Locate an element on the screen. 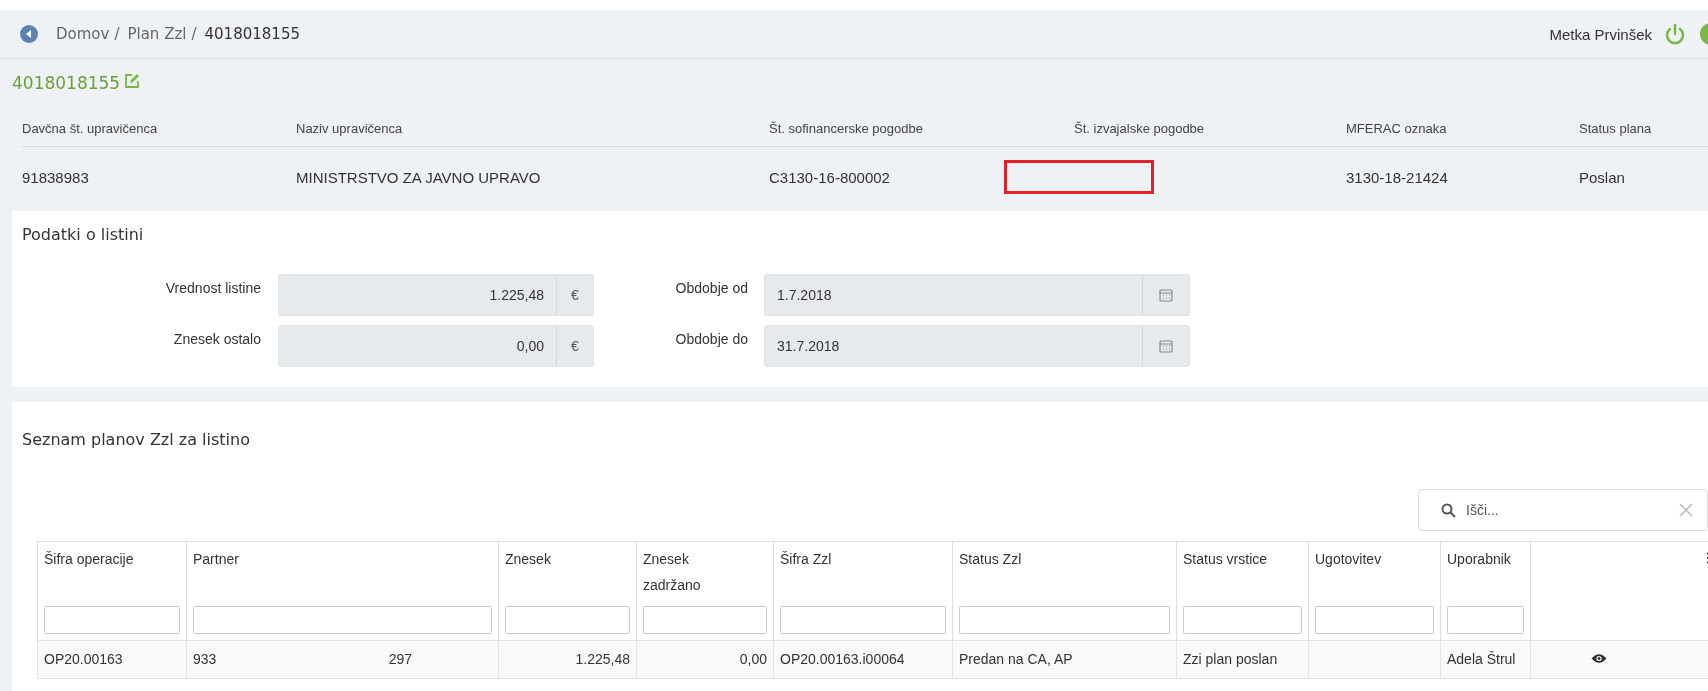 The height and width of the screenshot is (691, 1708). table-cell-text: OP20.00163 is located at coordinates (83, 659).